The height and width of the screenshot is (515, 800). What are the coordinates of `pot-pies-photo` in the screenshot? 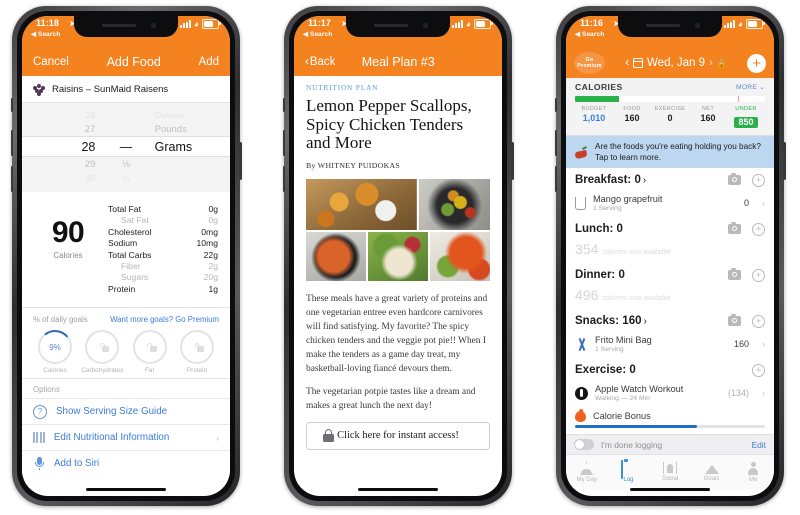 It's located at (361, 204).